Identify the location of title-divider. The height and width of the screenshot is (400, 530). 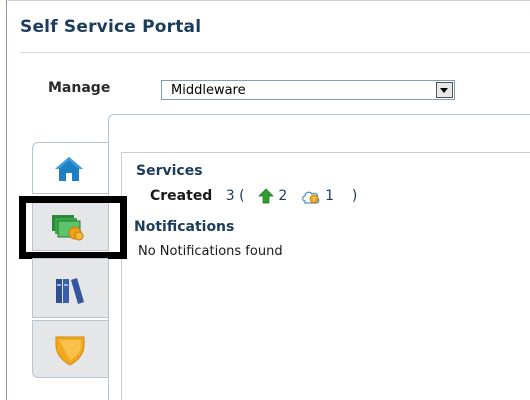
(275, 52).